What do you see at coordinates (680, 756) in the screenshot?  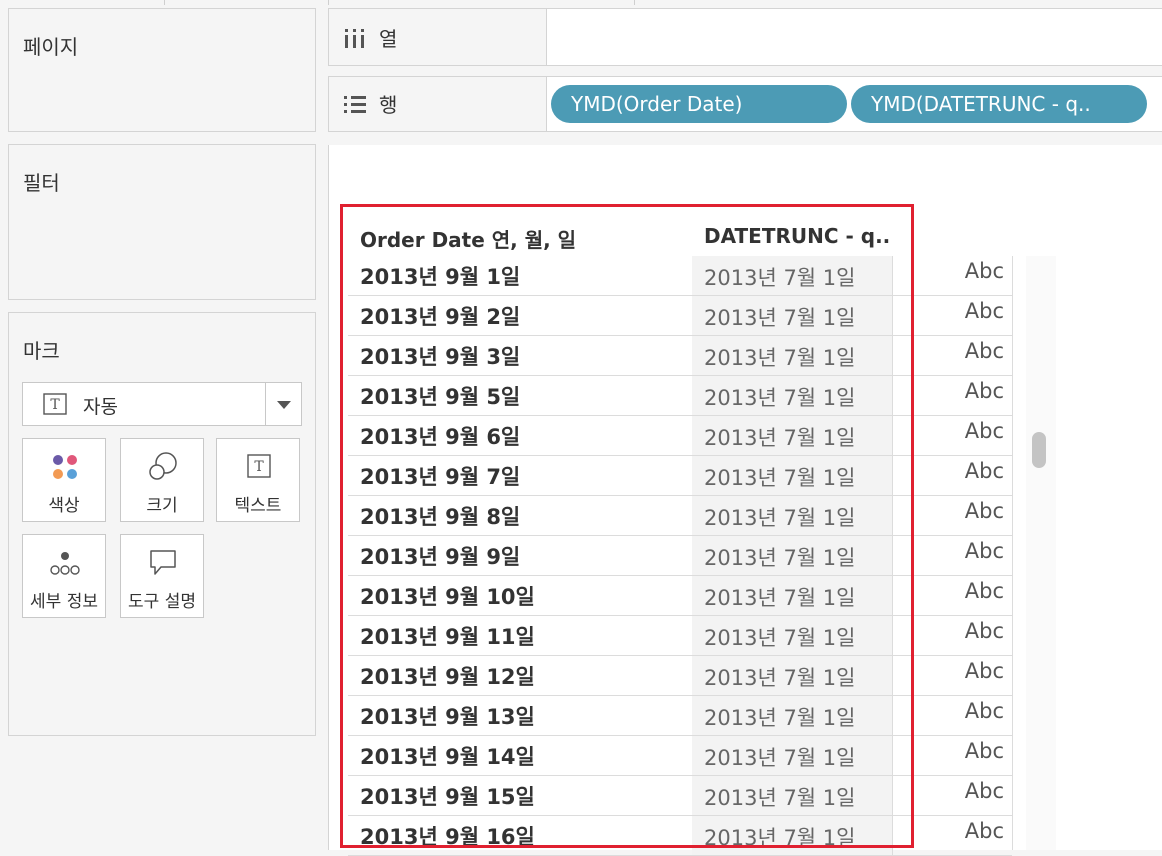 I see `table-row: 2013년 9월 14일 2013년 7월 1일 Abc` at bounding box center [680, 756].